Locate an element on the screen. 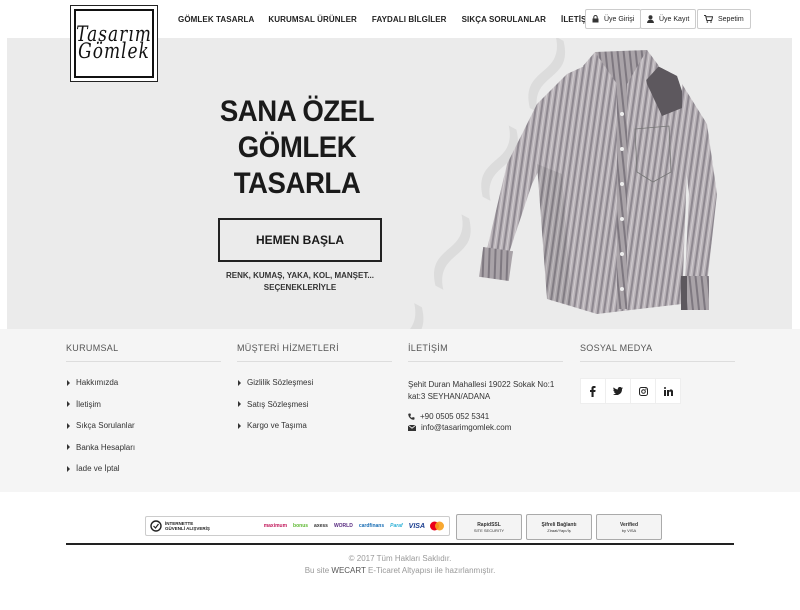 The width and height of the screenshot is (800, 610). footer-title-kurumsal: KURUMSAL is located at coordinates (143, 352).